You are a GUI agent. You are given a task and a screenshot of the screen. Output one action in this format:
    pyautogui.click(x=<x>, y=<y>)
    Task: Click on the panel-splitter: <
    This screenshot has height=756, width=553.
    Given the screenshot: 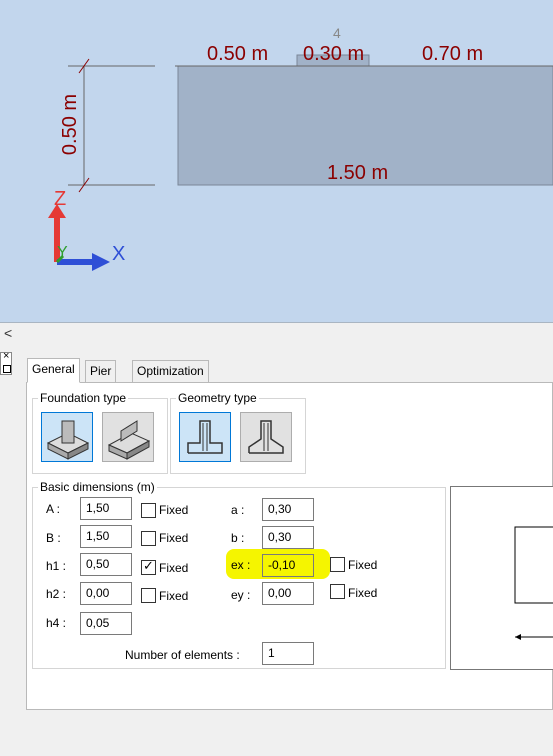 What is the action you would take?
    pyautogui.click(x=276, y=334)
    